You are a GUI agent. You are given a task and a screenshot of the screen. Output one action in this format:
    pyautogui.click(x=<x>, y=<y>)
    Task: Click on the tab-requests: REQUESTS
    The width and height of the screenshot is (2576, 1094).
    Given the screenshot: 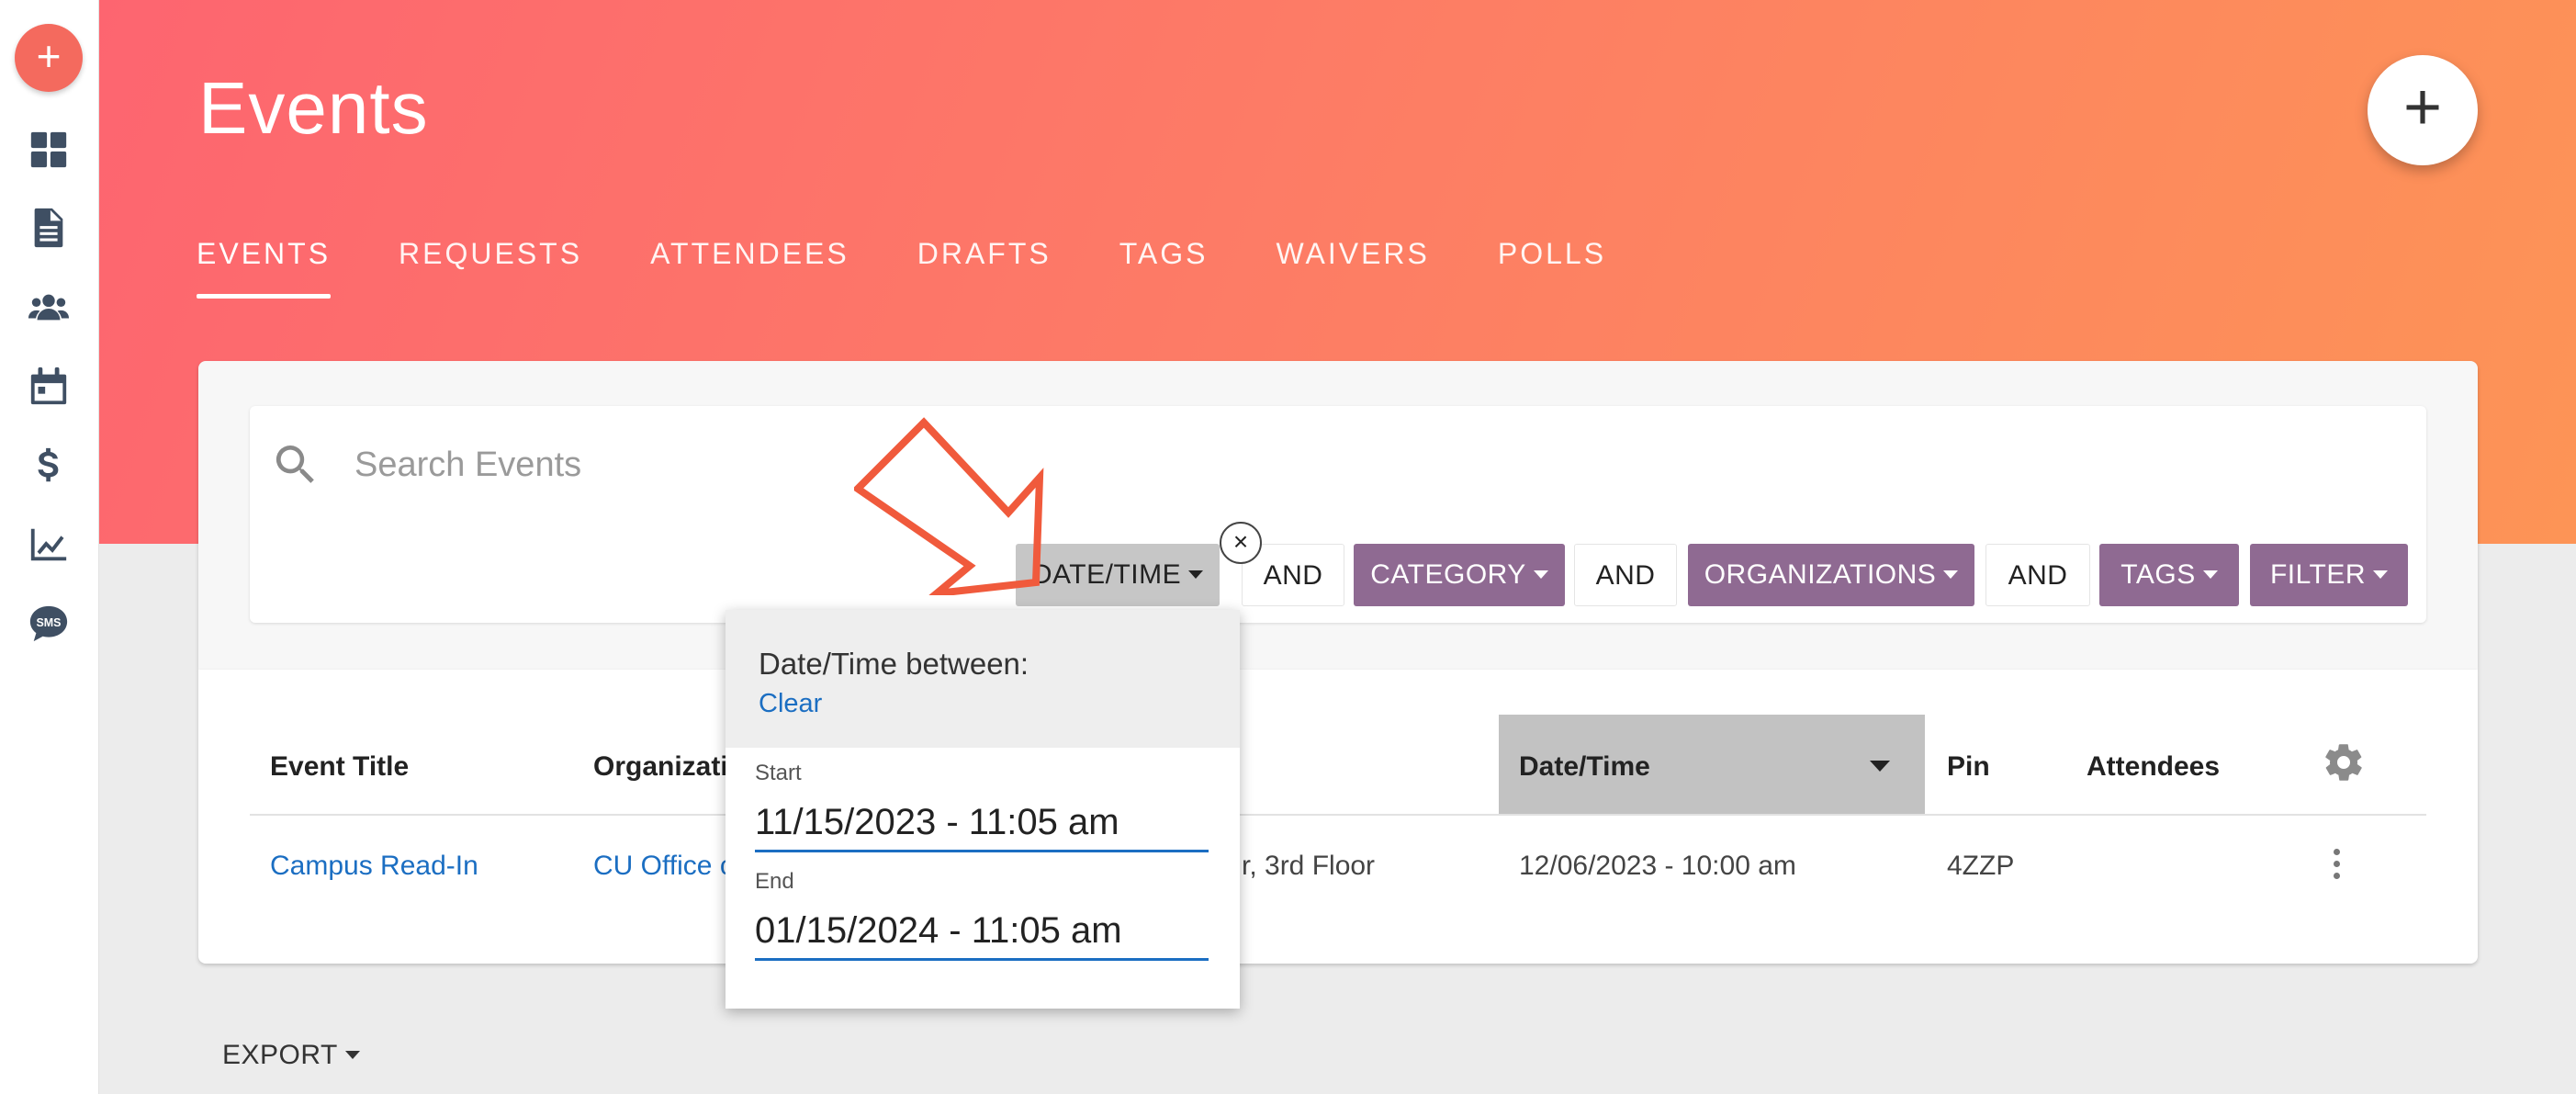 What is the action you would take?
    pyautogui.click(x=490, y=268)
    